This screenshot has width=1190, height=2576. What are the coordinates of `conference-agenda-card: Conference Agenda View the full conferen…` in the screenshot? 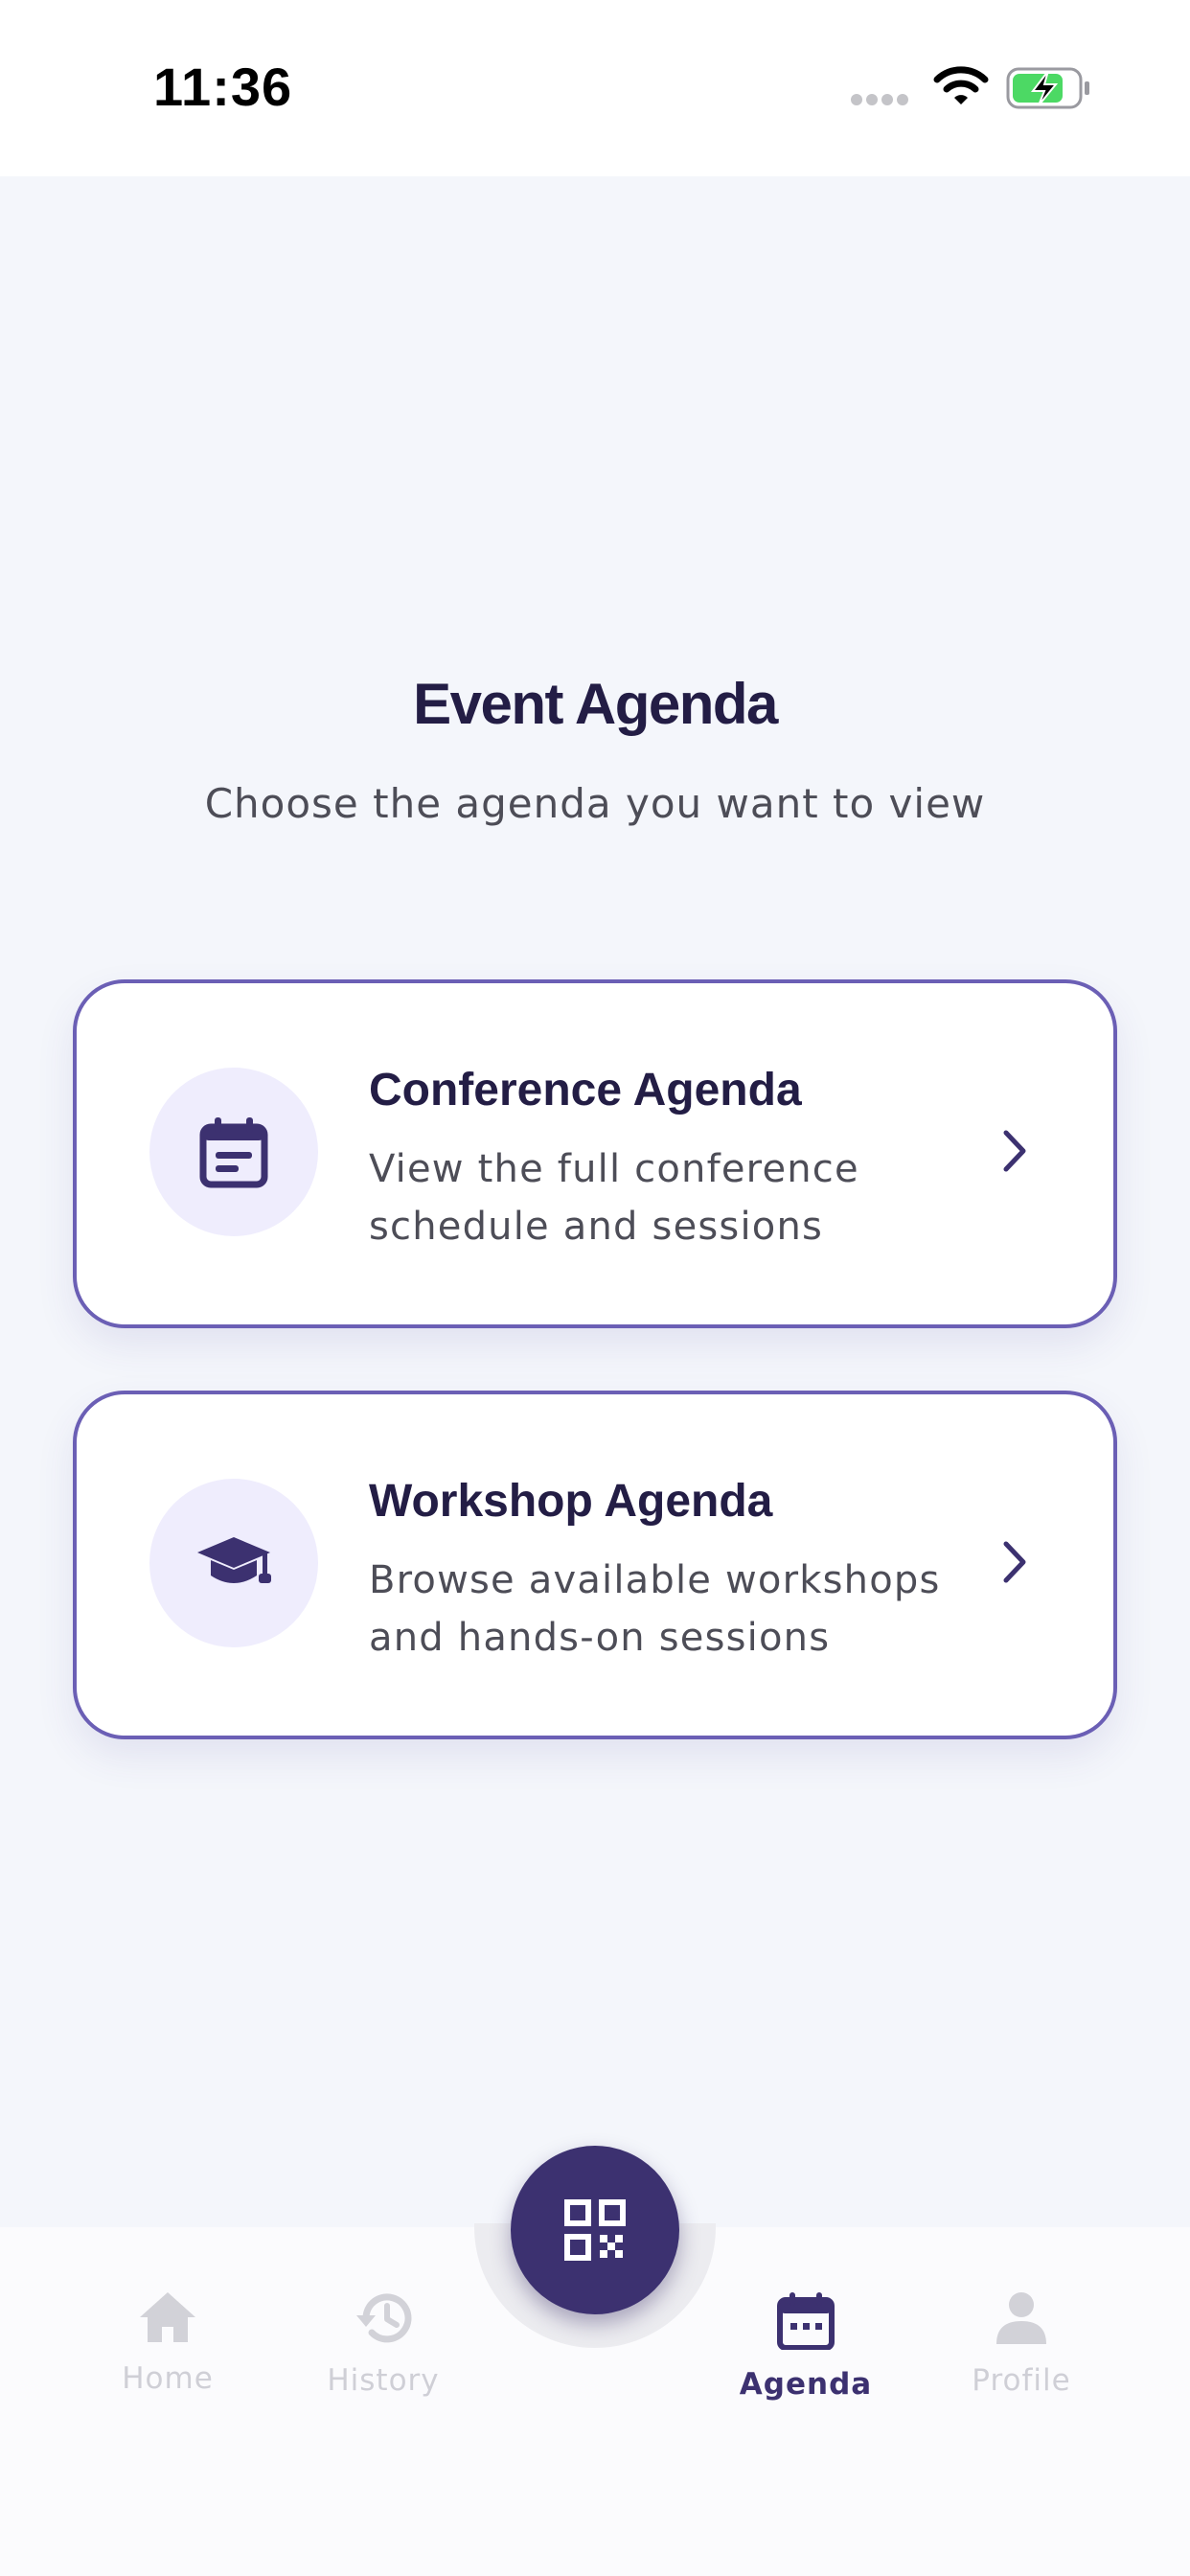 It's located at (595, 1153).